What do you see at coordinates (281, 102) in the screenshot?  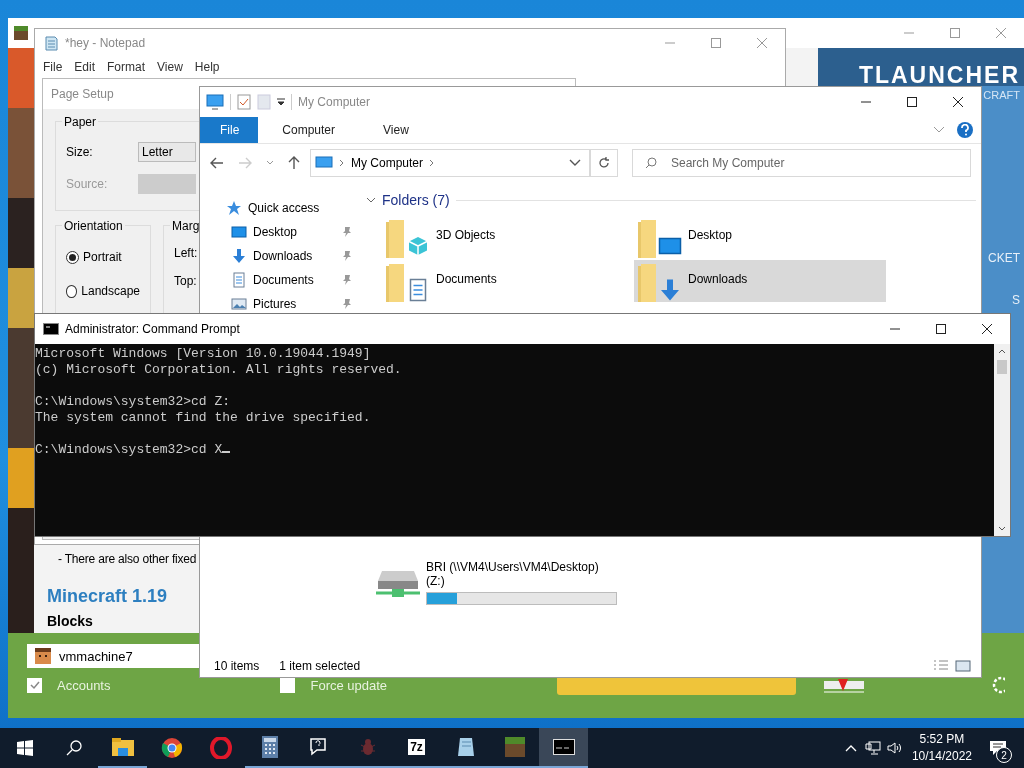 I see `dropdown-icon` at bounding box center [281, 102].